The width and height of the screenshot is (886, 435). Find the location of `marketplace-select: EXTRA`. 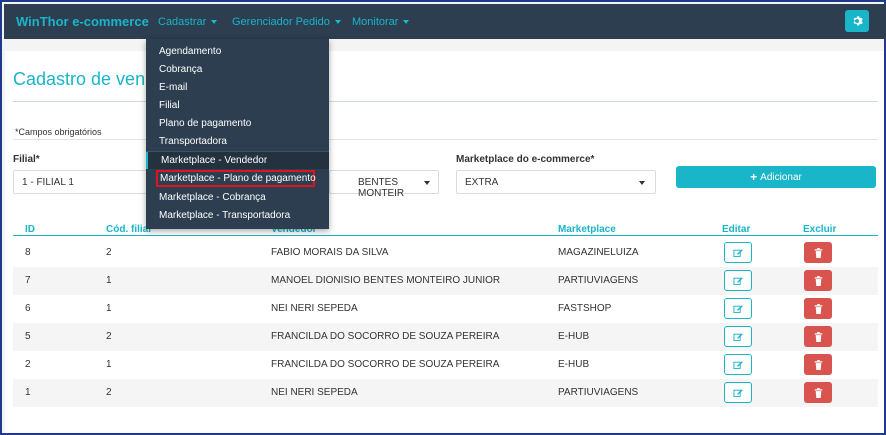

marketplace-select: EXTRA is located at coordinates (556, 182).